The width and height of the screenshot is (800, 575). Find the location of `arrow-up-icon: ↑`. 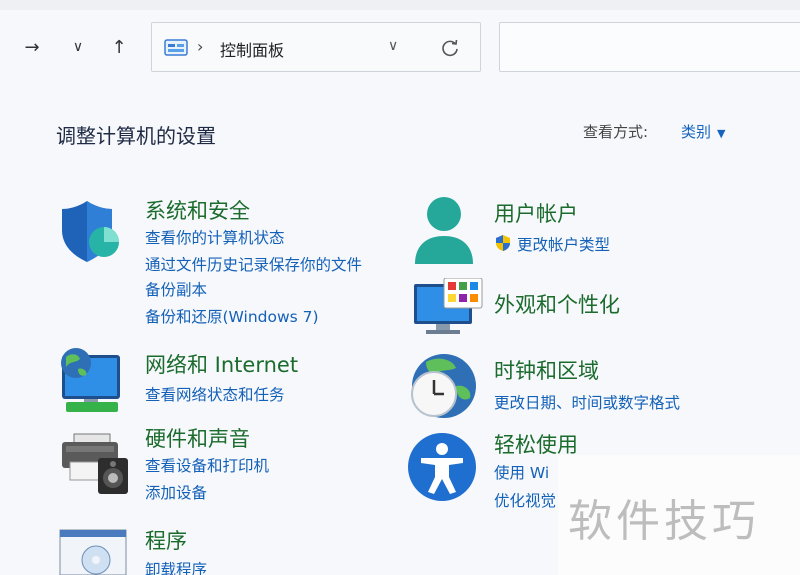

arrow-up-icon: ↑ is located at coordinates (119, 47).